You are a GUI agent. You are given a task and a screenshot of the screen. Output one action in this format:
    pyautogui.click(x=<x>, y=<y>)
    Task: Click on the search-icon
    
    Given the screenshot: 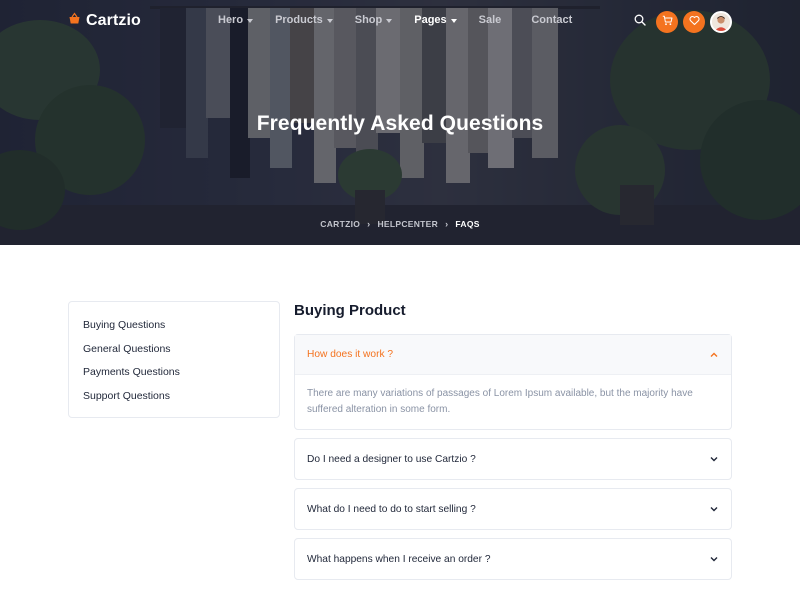 What is the action you would take?
    pyautogui.click(x=640, y=22)
    